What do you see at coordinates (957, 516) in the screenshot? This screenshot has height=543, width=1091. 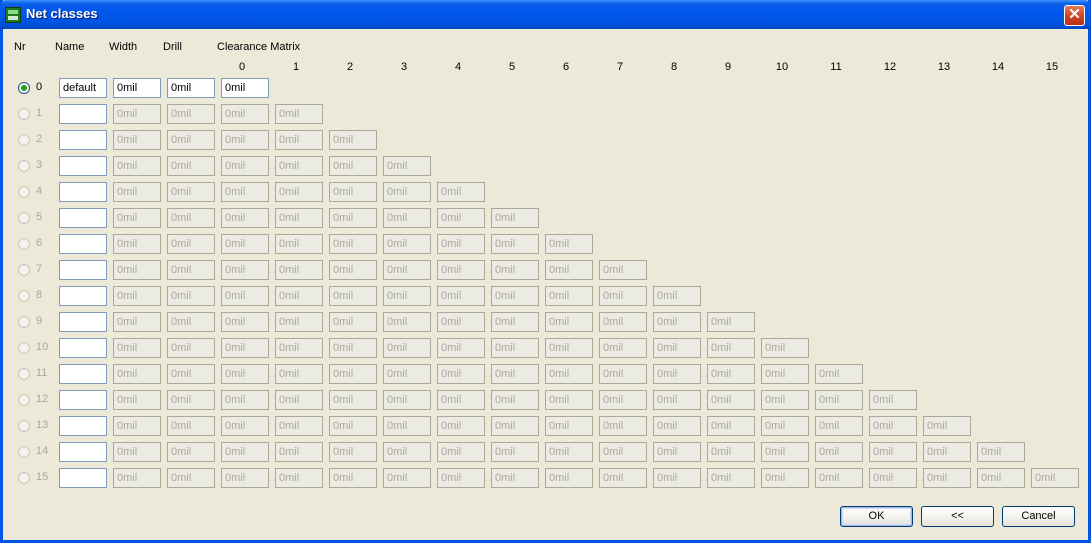 I see `collapse-button: <<` at bounding box center [957, 516].